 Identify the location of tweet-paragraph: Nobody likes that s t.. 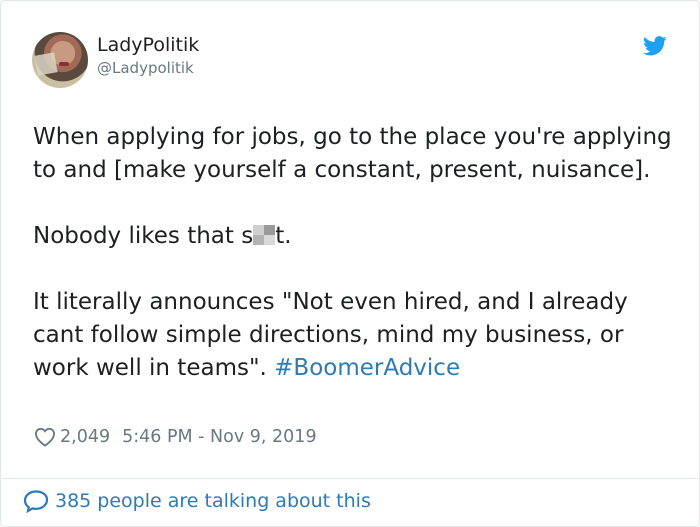
(357, 236).